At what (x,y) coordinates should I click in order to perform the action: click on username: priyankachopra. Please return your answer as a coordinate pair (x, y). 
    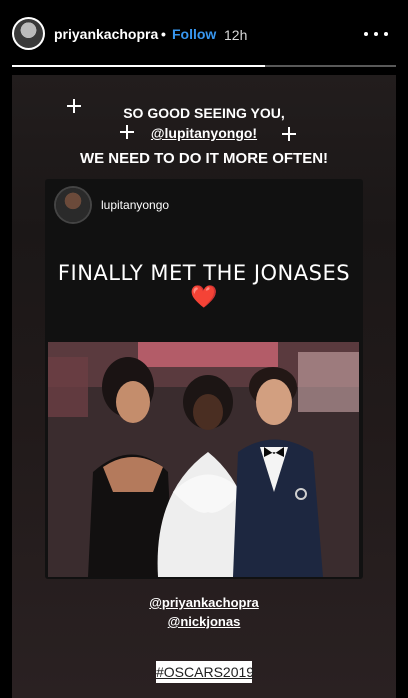
    Looking at the image, I should click on (106, 34).